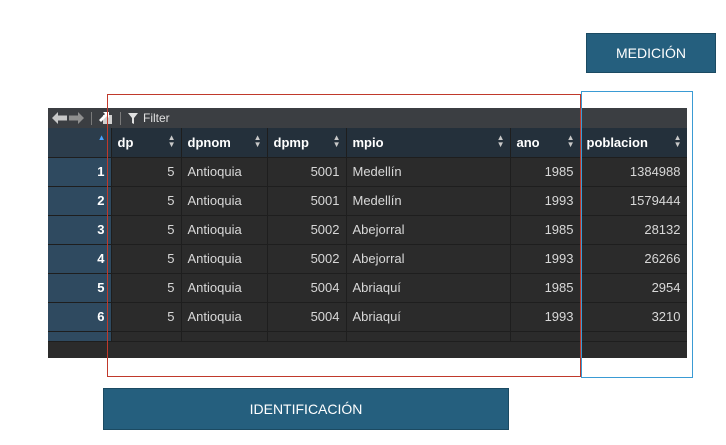 This screenshot has height=445, width=726. I want to click on row-number, so click(80, 336).